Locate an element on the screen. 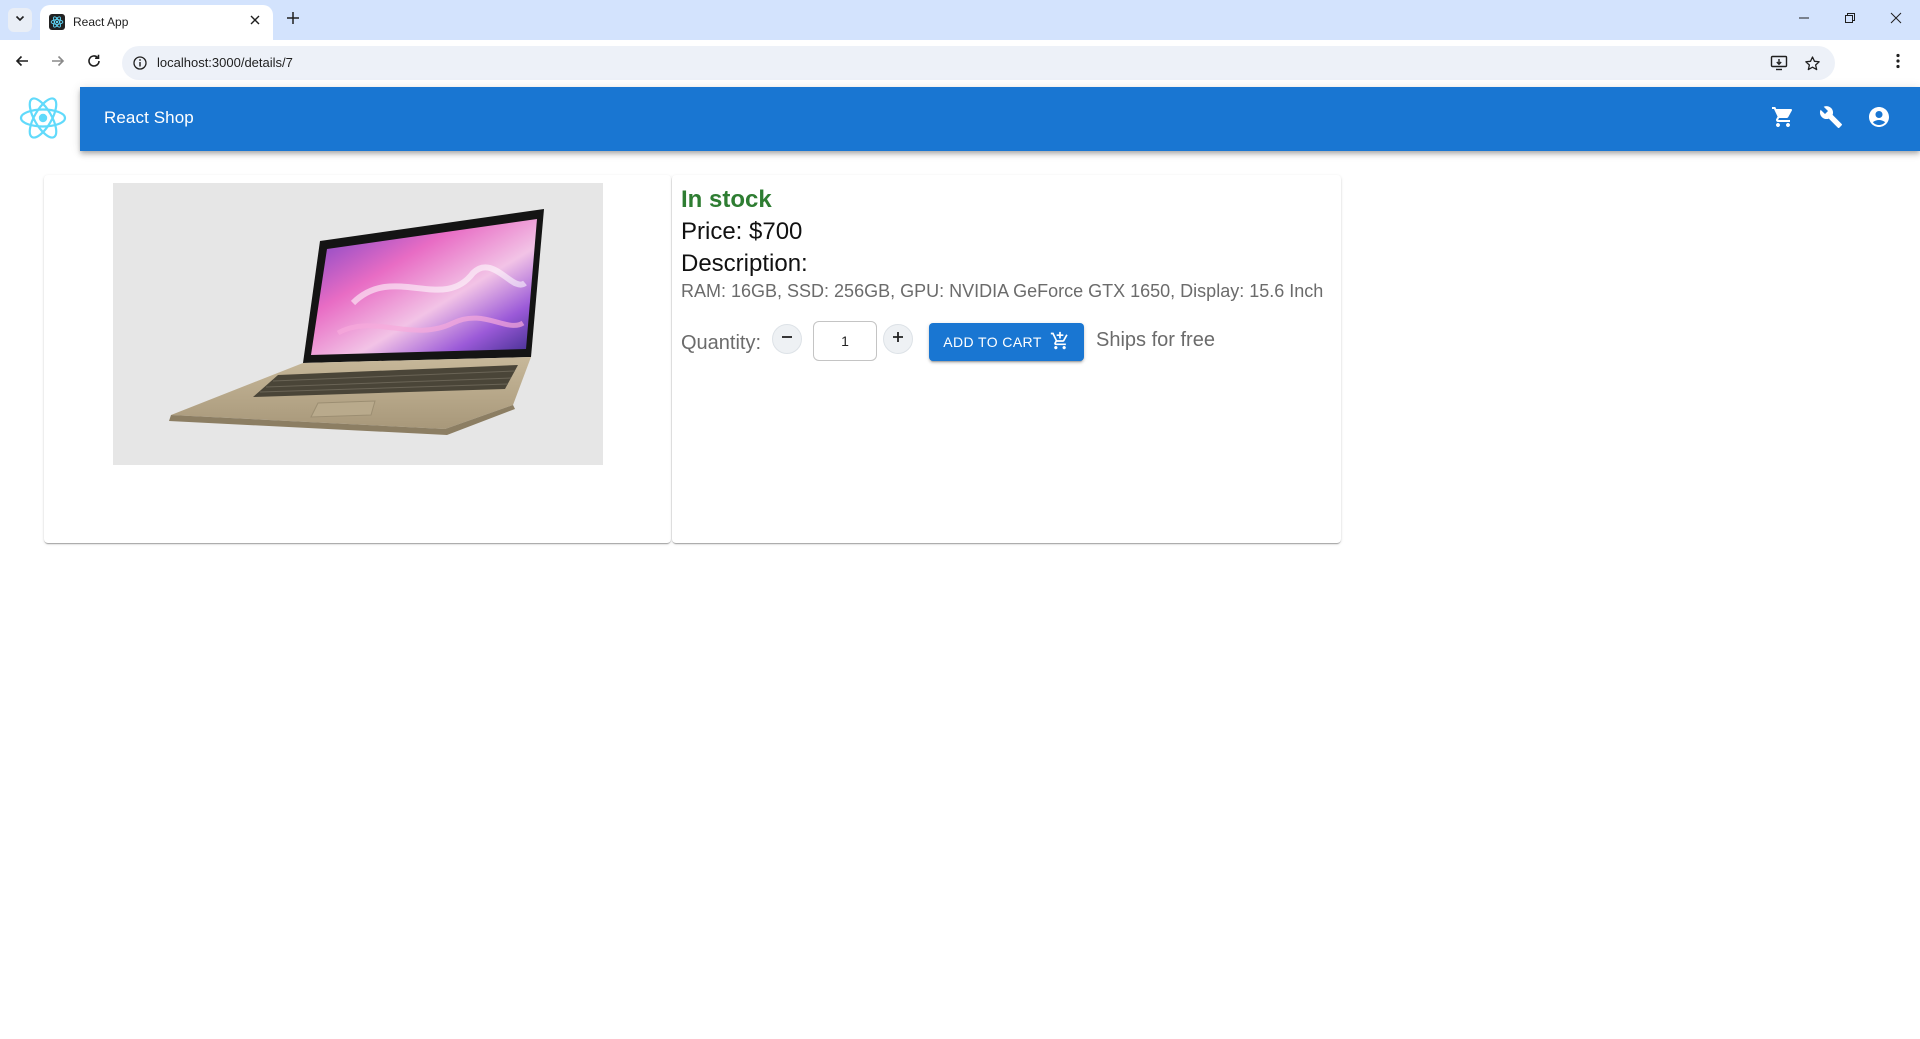 The image size is (1920, 1039). chevron-down-icon is located at coordinates (20, 20).